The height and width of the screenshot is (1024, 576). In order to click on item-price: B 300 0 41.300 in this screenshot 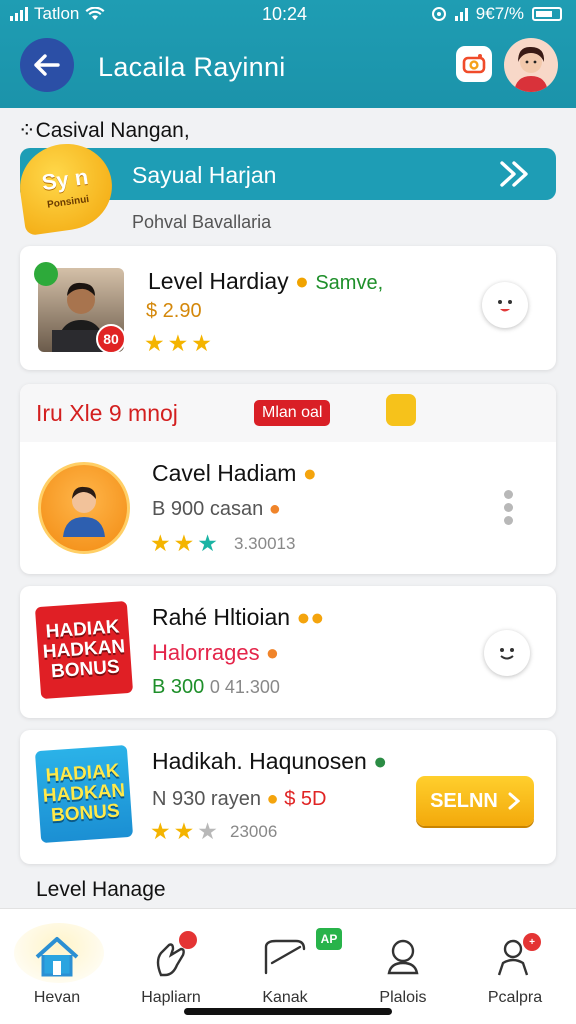, I will do `click(216, 687)`.